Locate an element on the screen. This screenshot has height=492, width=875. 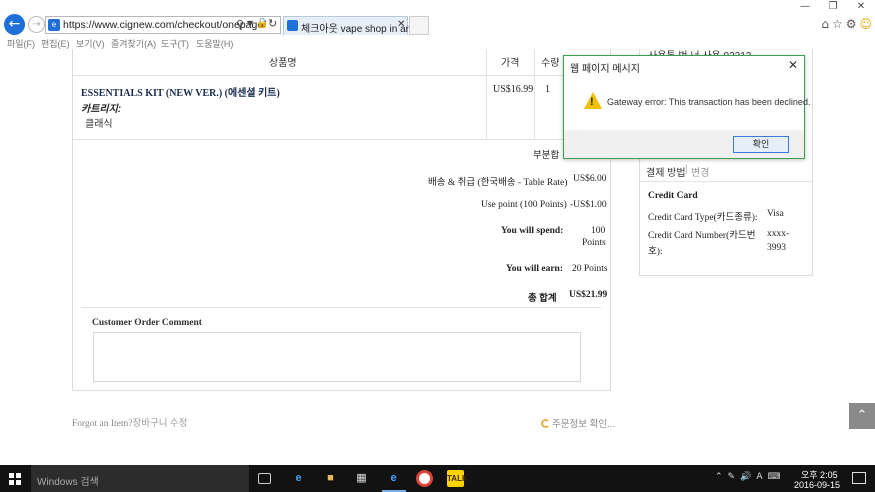
browser-toolbar-icons: ⌂ ☆ ⚙ ☺ is located at coordinates (845, 24).